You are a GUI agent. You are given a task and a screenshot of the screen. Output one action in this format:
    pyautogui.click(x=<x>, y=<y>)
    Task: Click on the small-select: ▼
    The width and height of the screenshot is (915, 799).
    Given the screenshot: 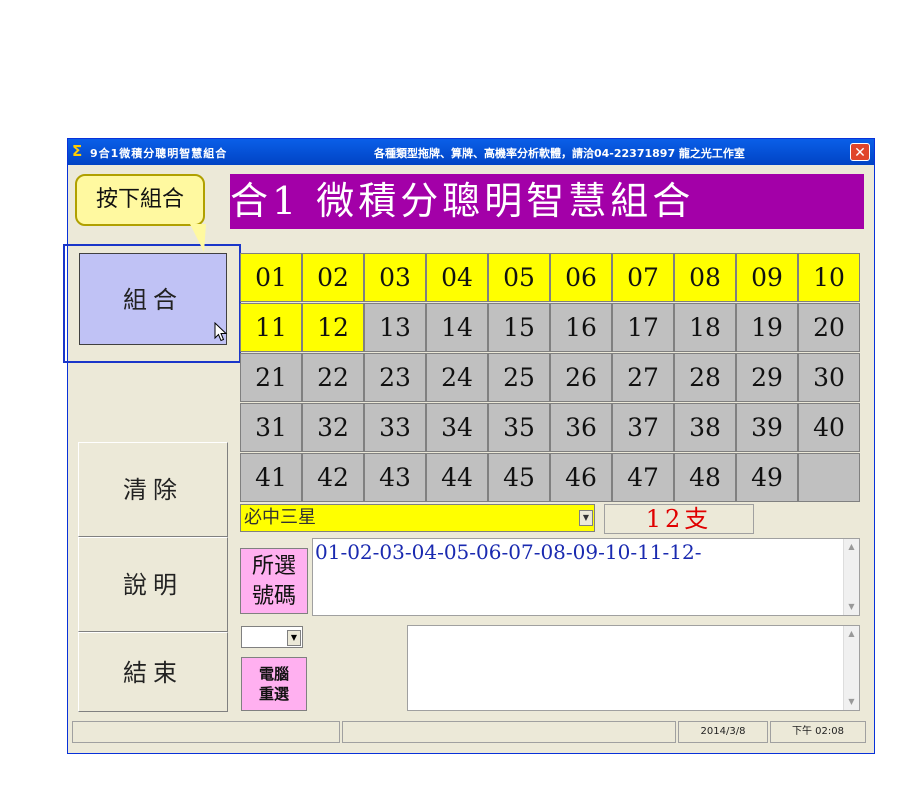 What is the action you would take?
    pyautogui.click(x=272, y=637)
    